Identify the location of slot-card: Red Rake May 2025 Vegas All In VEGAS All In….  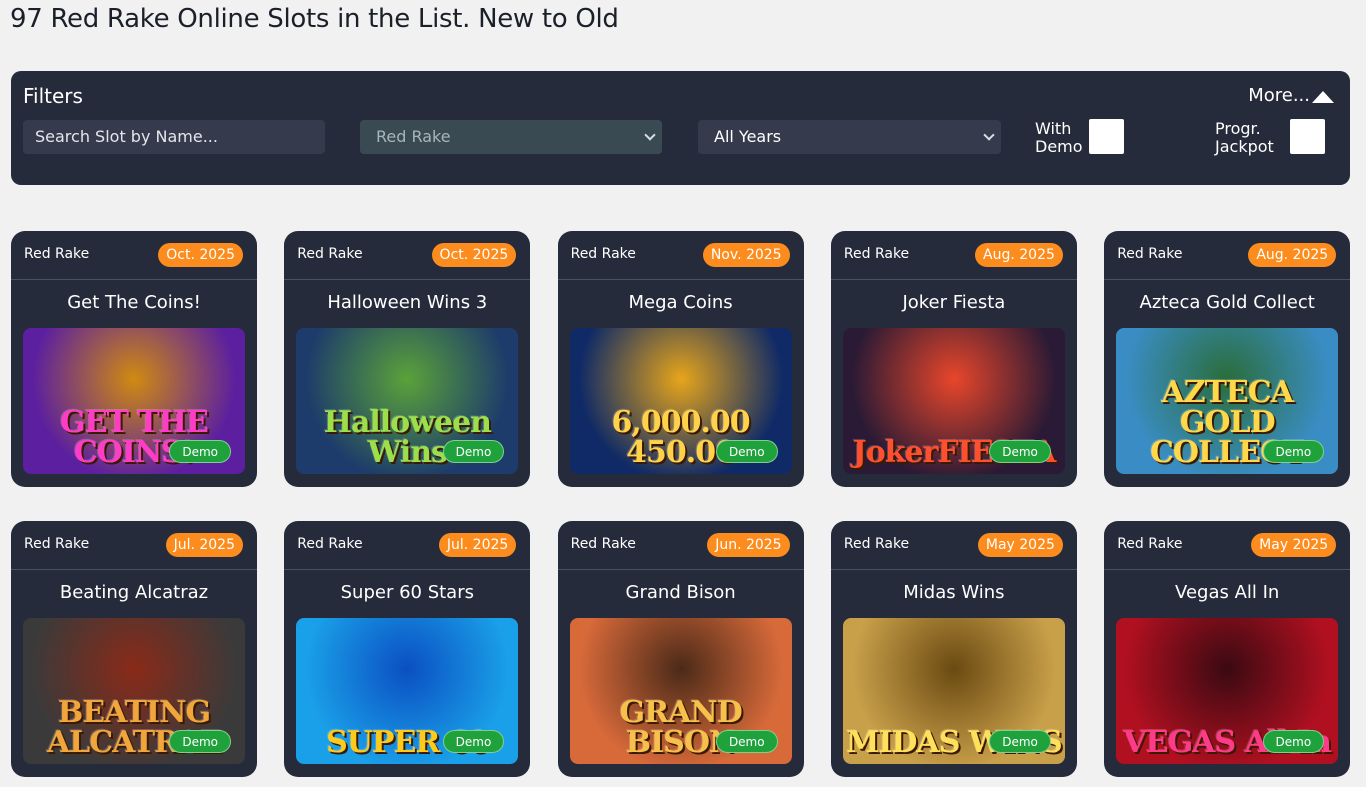
(1227, 649).